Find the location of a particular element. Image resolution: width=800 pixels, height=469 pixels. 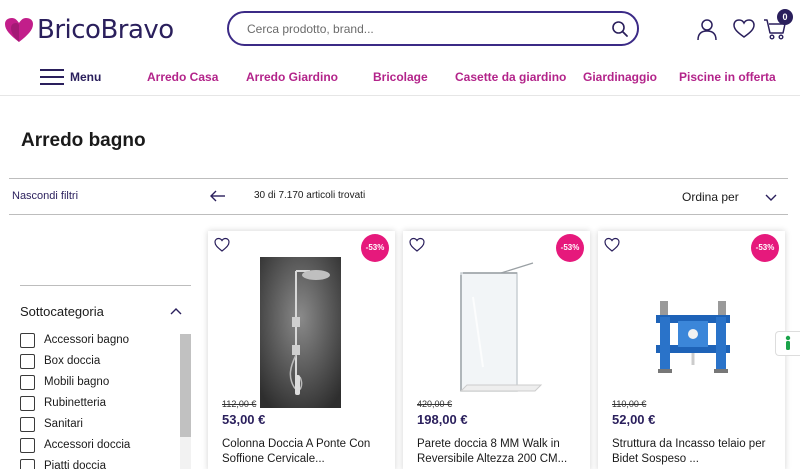

price: 52,00 € is located at coordinates (634, 419).